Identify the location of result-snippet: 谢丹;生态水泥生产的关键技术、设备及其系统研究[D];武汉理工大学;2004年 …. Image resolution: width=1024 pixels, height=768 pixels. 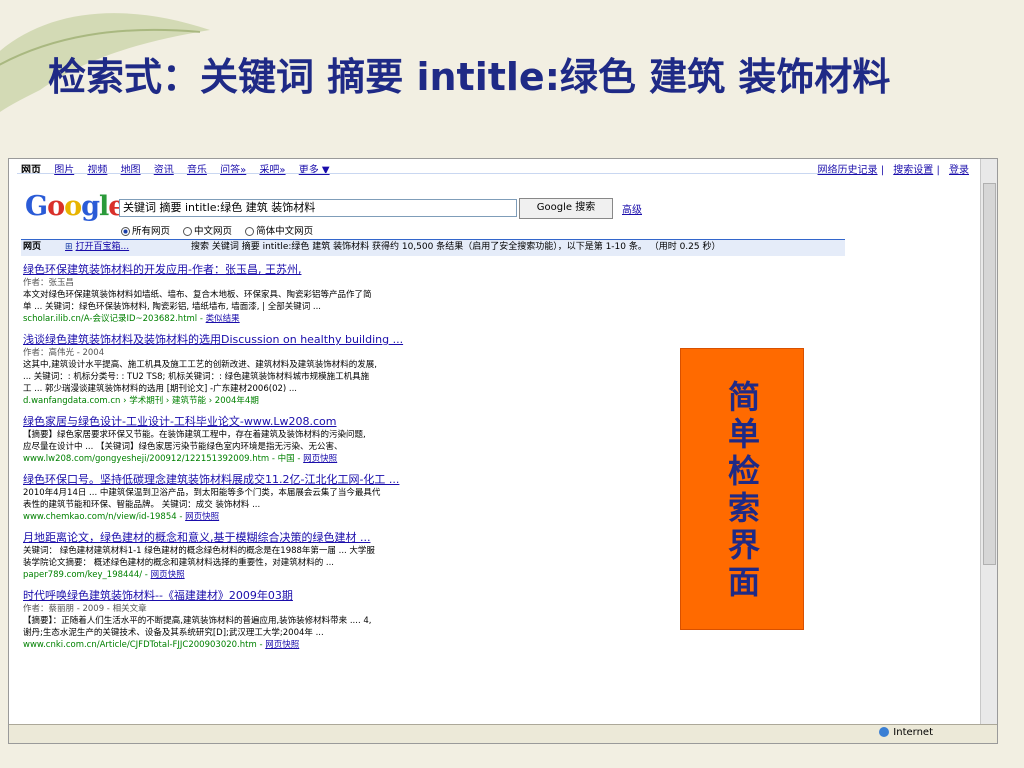
(173, 633).